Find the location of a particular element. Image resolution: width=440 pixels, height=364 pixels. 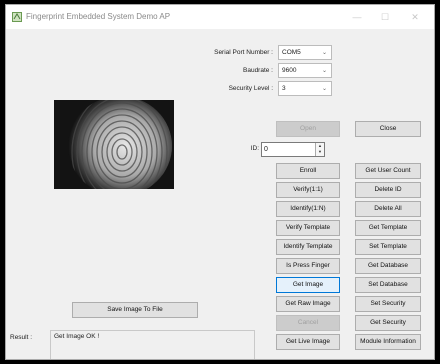

fingerprint-image is located at coordinates (114, 146).